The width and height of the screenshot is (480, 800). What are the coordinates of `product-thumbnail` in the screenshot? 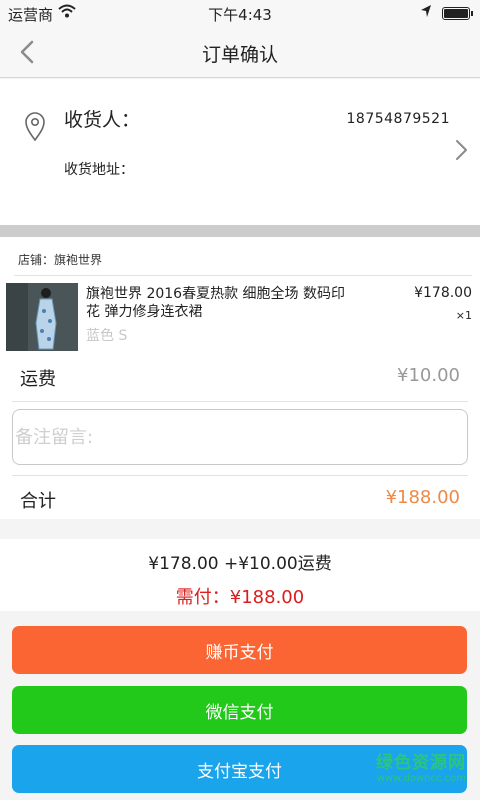 It's located at (42, 317).